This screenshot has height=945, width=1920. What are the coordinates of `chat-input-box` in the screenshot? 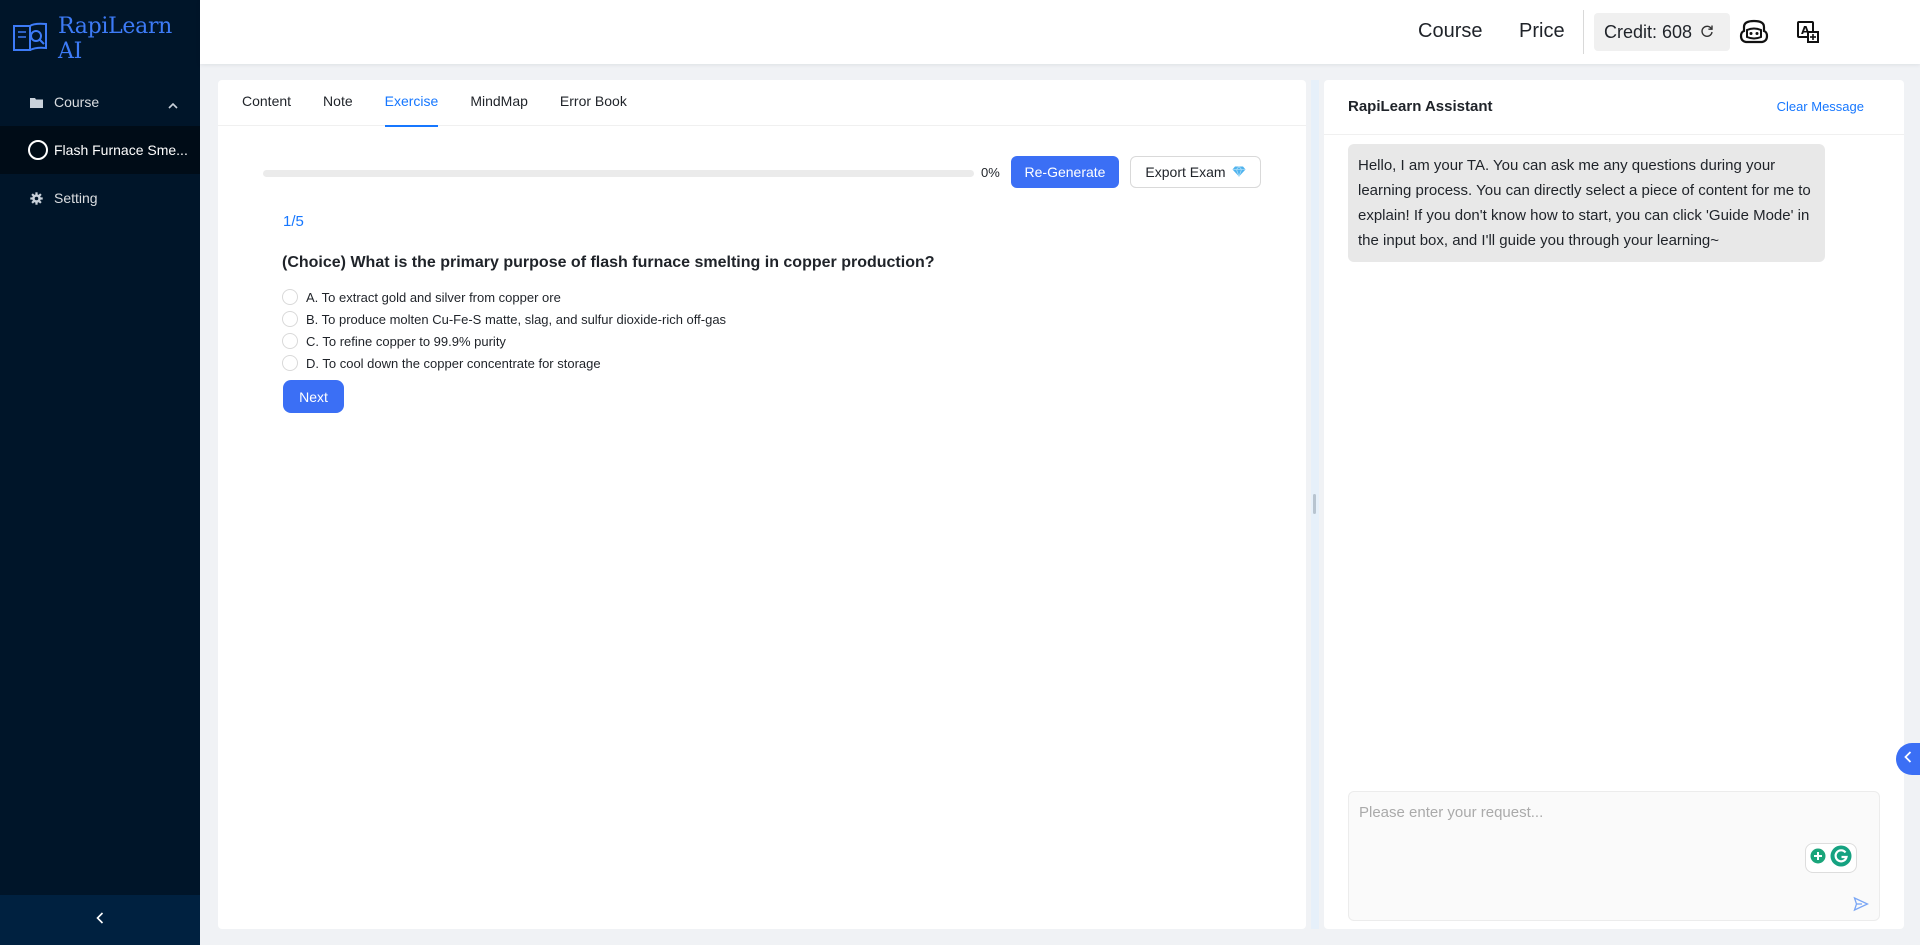 It's located at (1614, 856).